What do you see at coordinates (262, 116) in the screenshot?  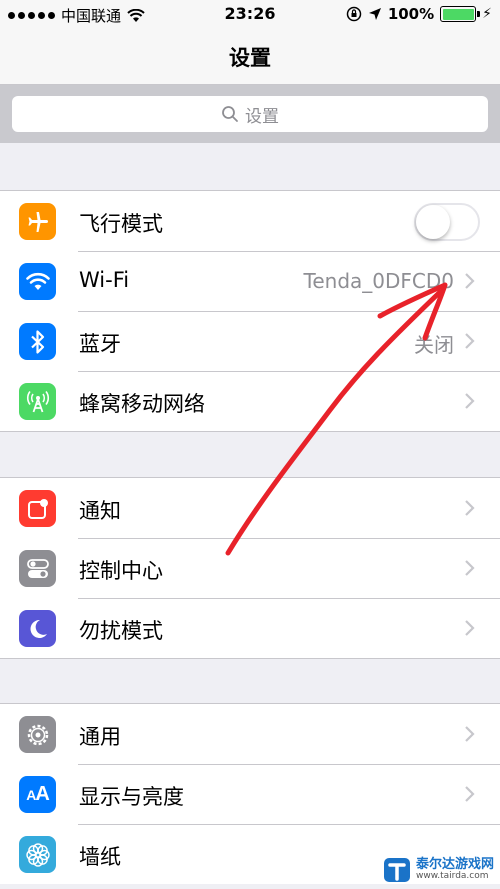 I see `search-placeholder: 设置` at bounding box center [262, 116].